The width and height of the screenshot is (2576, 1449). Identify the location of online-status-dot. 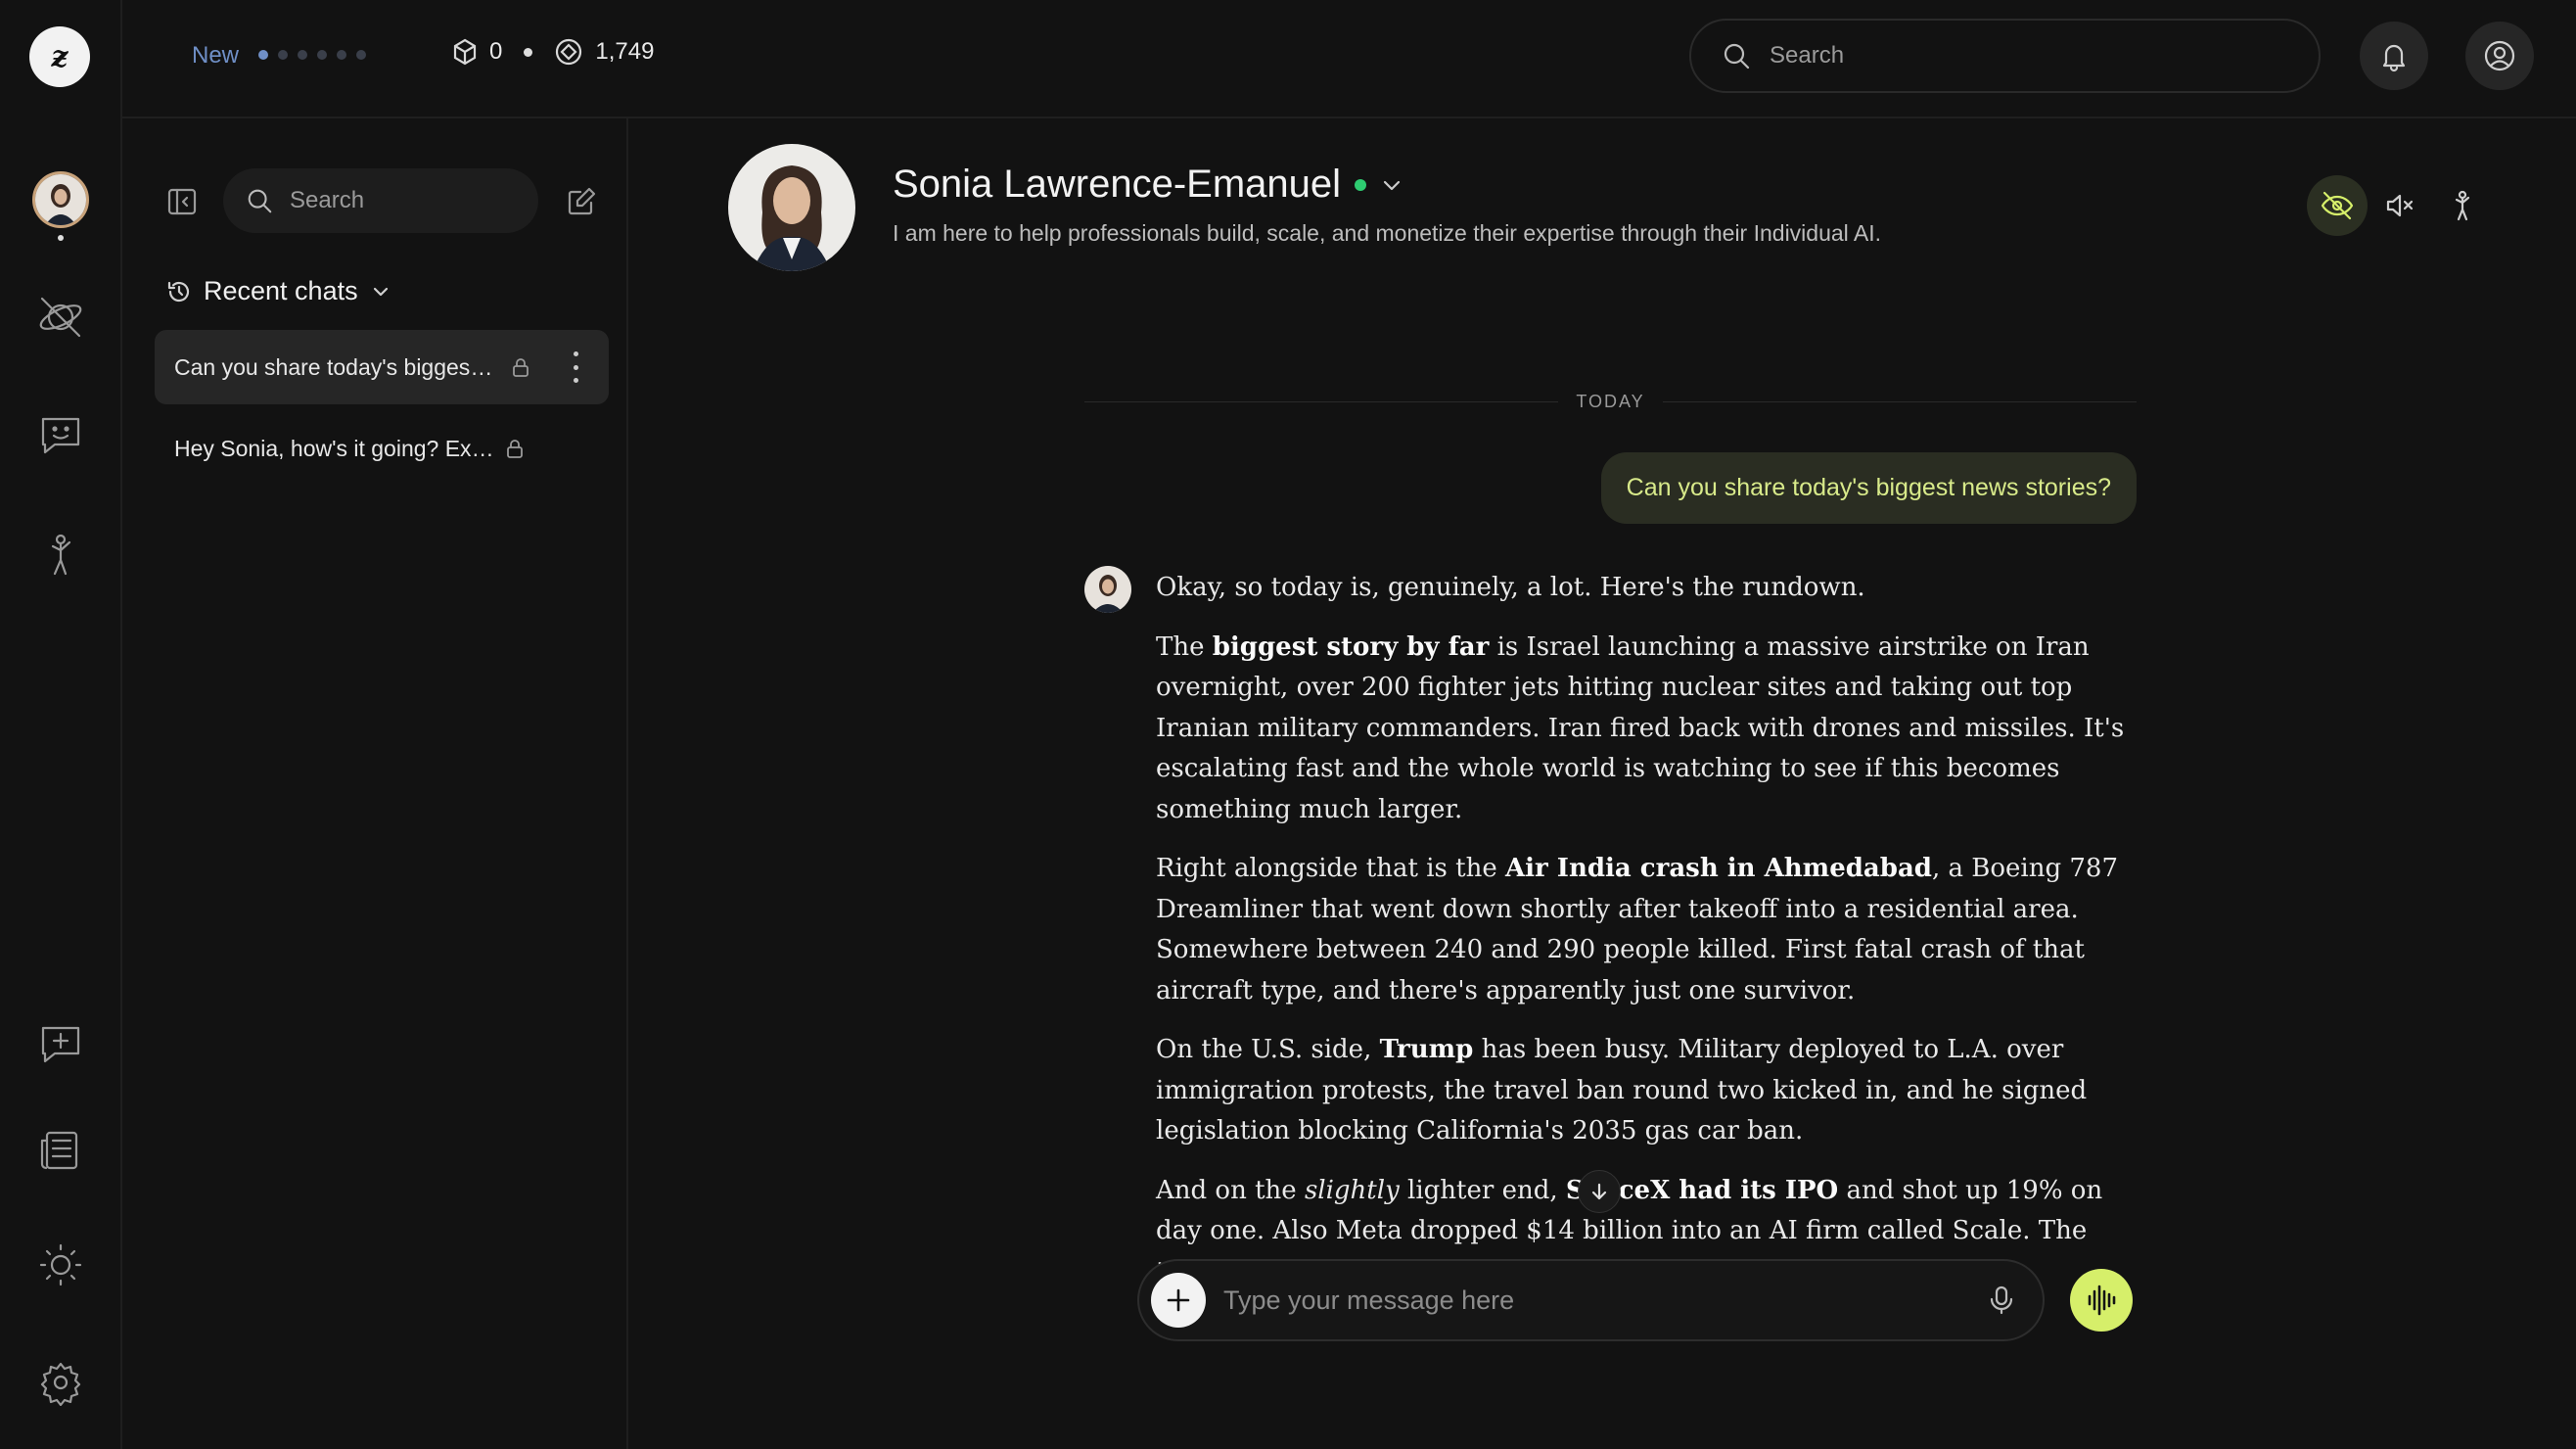
(1361, 184).